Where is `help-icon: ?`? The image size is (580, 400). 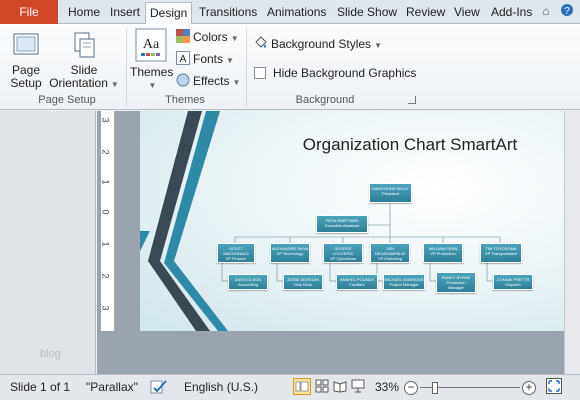 help-icon: ? is located at coordinates (567, 11).